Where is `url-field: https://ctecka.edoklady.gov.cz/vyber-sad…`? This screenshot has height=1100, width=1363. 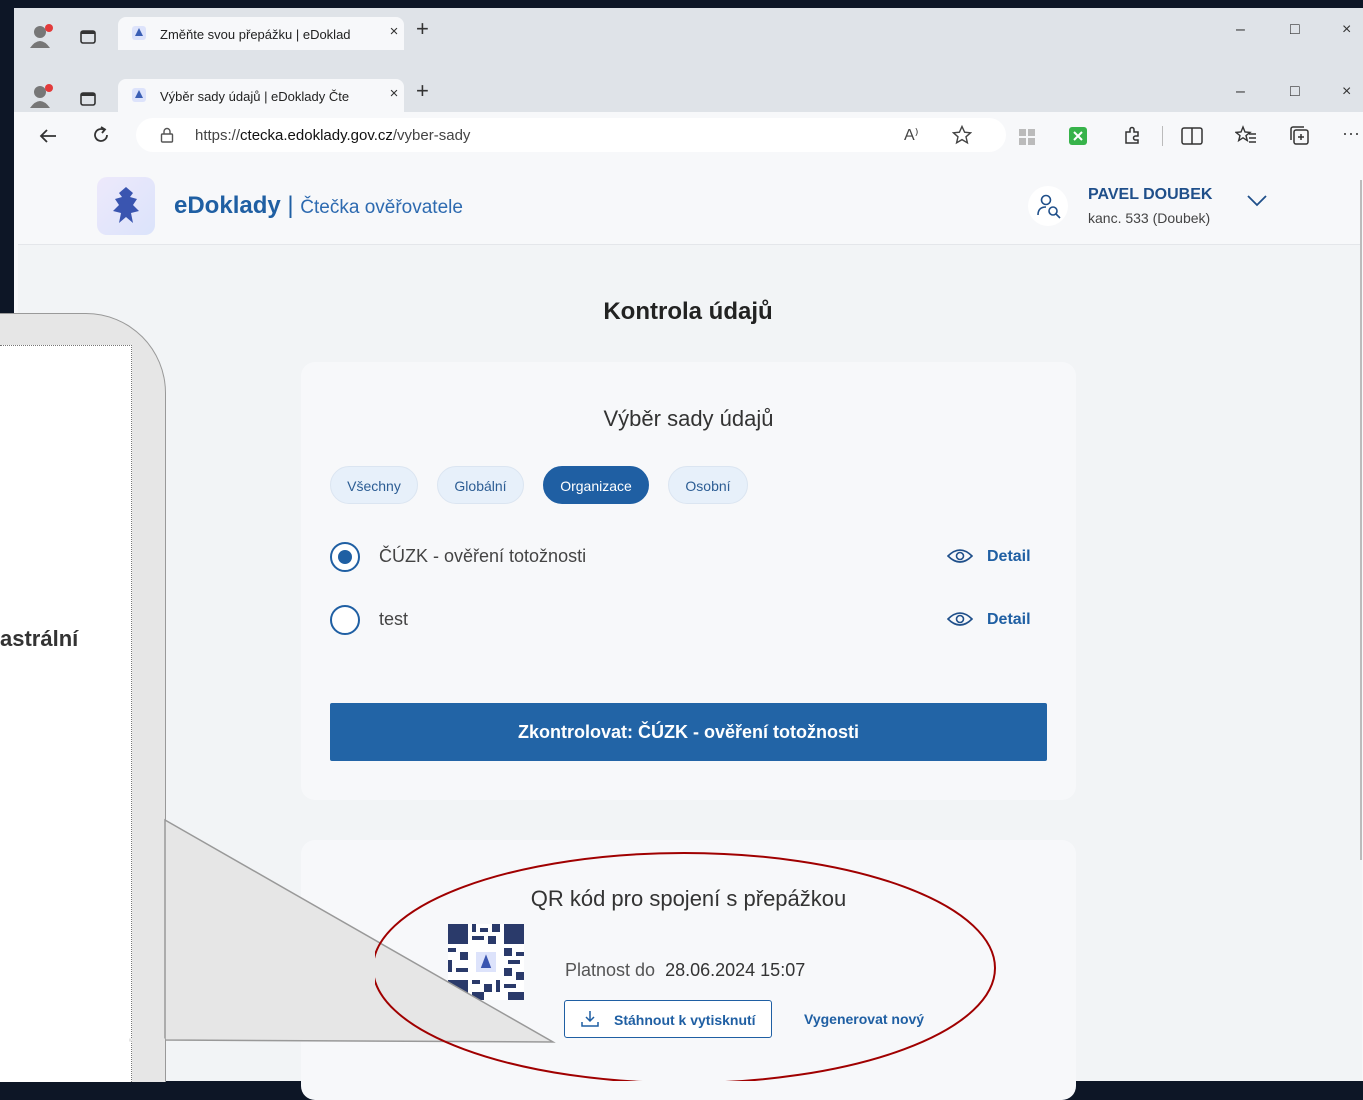 url-field: https://ctecka.edoklady.gov.cz/vyber-sad… is located at coordinates (571, 135).